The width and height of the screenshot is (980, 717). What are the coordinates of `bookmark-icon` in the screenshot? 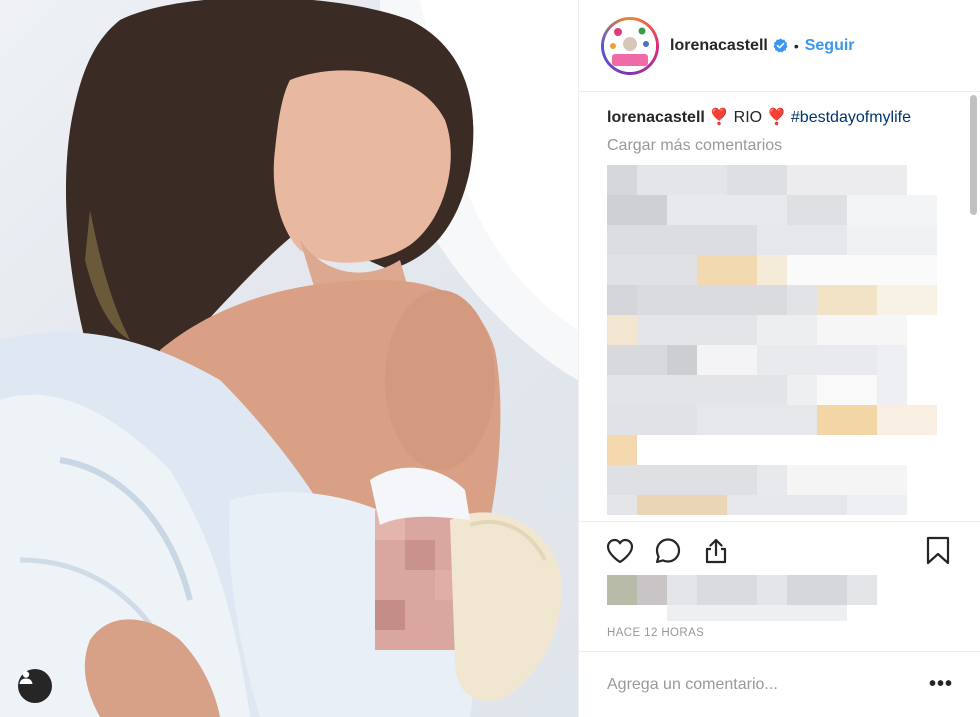 It's located at (938, 551).